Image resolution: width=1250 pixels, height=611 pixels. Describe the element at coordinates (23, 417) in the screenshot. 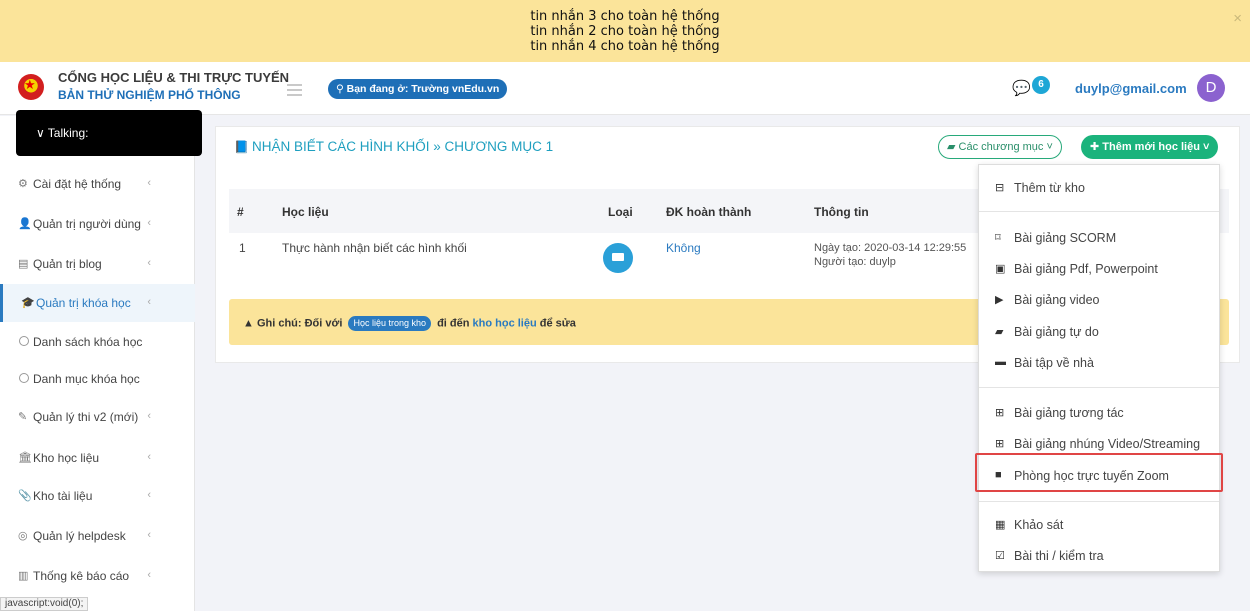

I see `edit-icon: ✎` at that location.